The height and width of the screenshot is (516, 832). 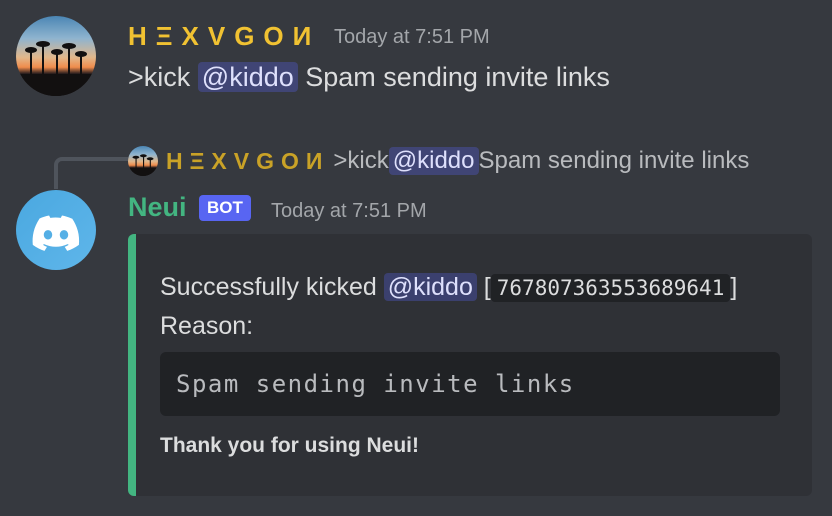 What do you see at coordinates (412, 37) in the screenshot?
I see `message-timestamp: Today at 7:51 PM` at bounding box center [412, 37].